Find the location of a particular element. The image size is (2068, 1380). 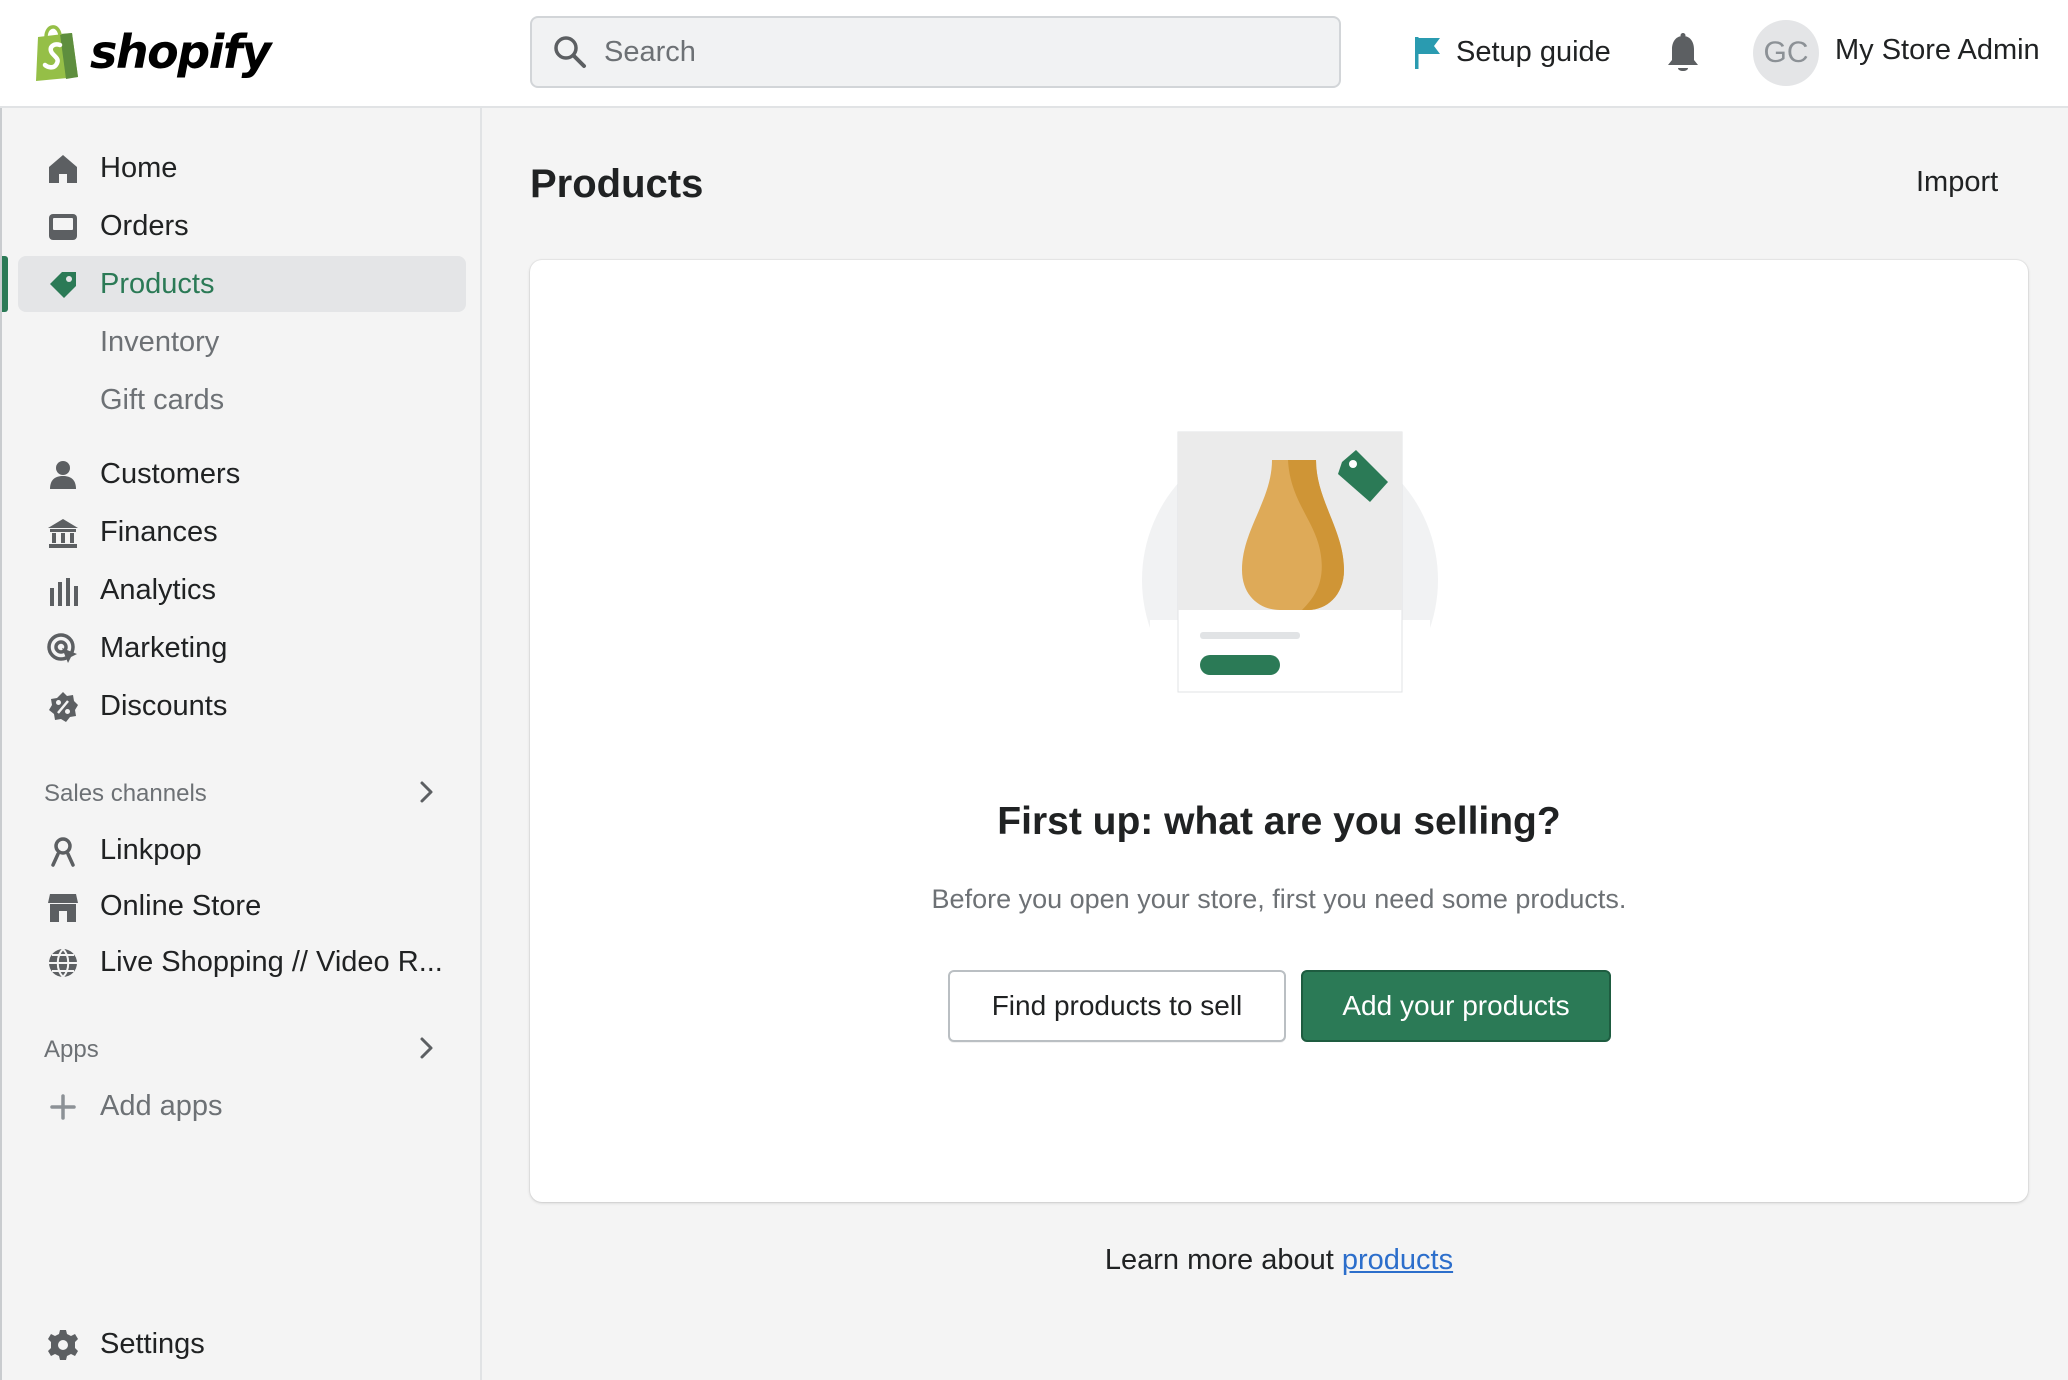

sidebar-item-marketing: Marketing is located at coordinates (242, 648).